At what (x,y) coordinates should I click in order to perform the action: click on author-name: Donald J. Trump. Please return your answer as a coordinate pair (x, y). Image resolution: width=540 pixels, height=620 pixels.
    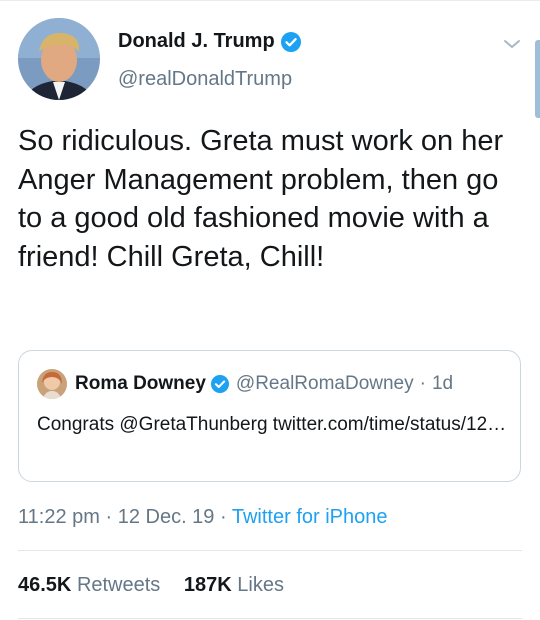
    Looking at the image, I should click on (196, 41).